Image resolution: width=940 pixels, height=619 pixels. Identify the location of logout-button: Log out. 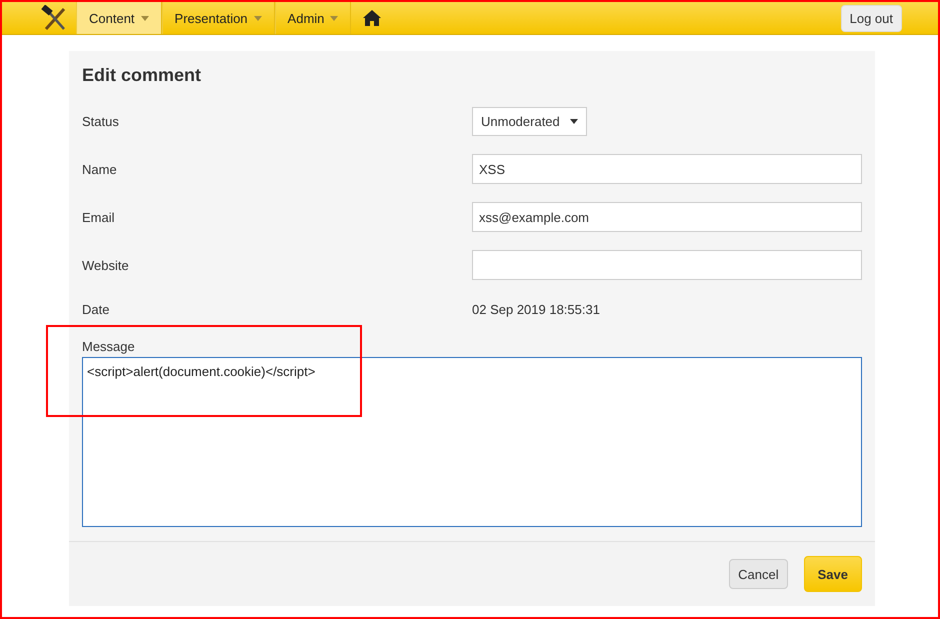
(871, 18).